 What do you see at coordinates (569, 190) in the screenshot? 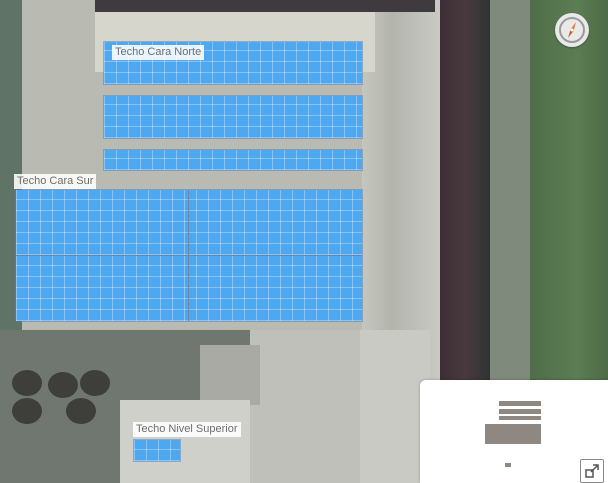
I see `grass-area-right` at bounding box center [569, 190].